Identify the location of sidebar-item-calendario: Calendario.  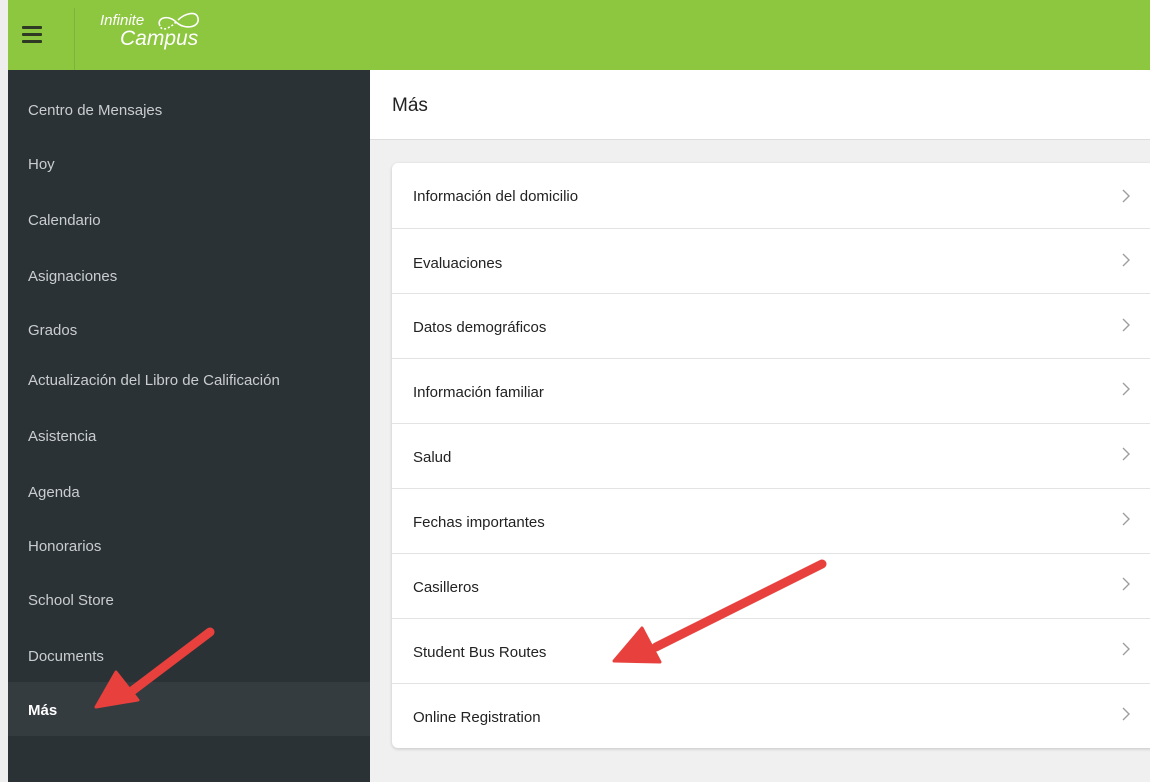
(189, 217).